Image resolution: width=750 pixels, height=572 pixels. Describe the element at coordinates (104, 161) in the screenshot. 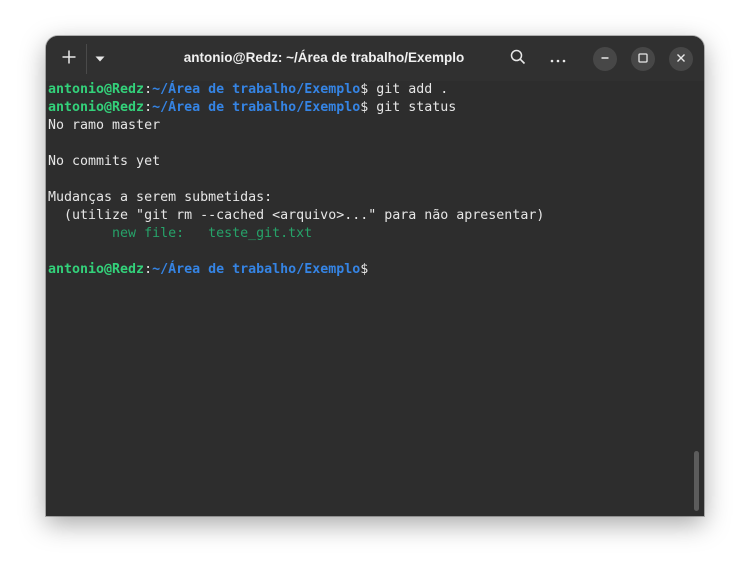

I see `output-line: No commits yet` at that location.